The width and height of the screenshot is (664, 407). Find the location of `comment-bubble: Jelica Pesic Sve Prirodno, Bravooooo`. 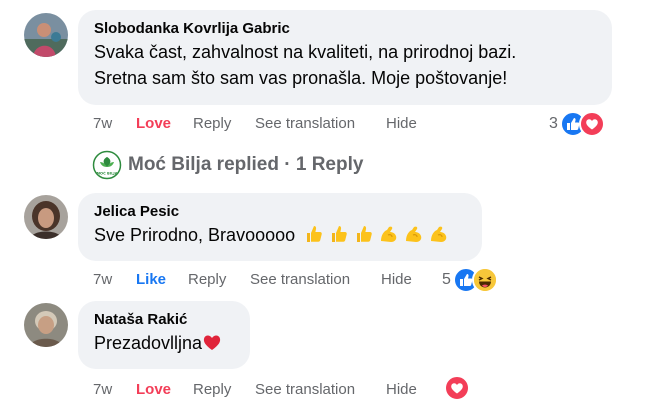

comment-bubble: Jelica Pesic Sve Prirodno, Bravooooo is located at coordinates (280, 227).